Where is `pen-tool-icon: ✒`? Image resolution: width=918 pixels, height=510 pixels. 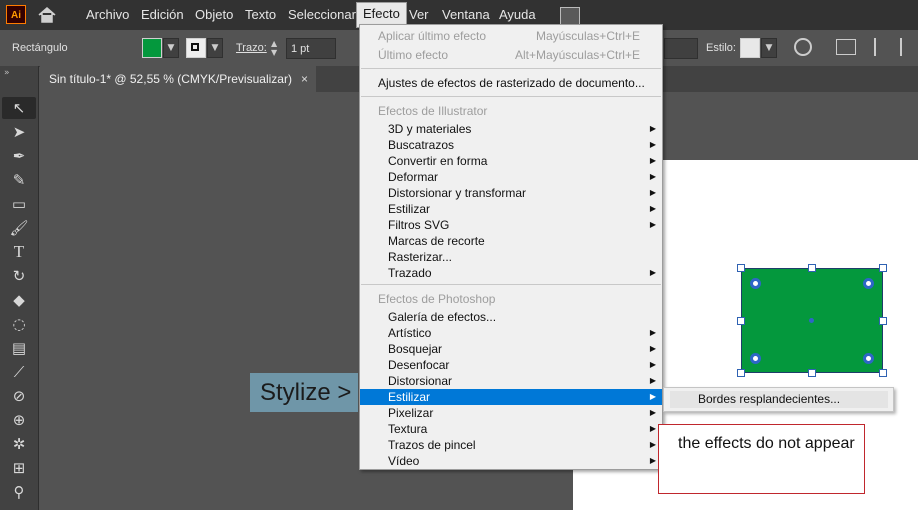 pen-tool-icon: ✒ is located at coordinates (19, 156).